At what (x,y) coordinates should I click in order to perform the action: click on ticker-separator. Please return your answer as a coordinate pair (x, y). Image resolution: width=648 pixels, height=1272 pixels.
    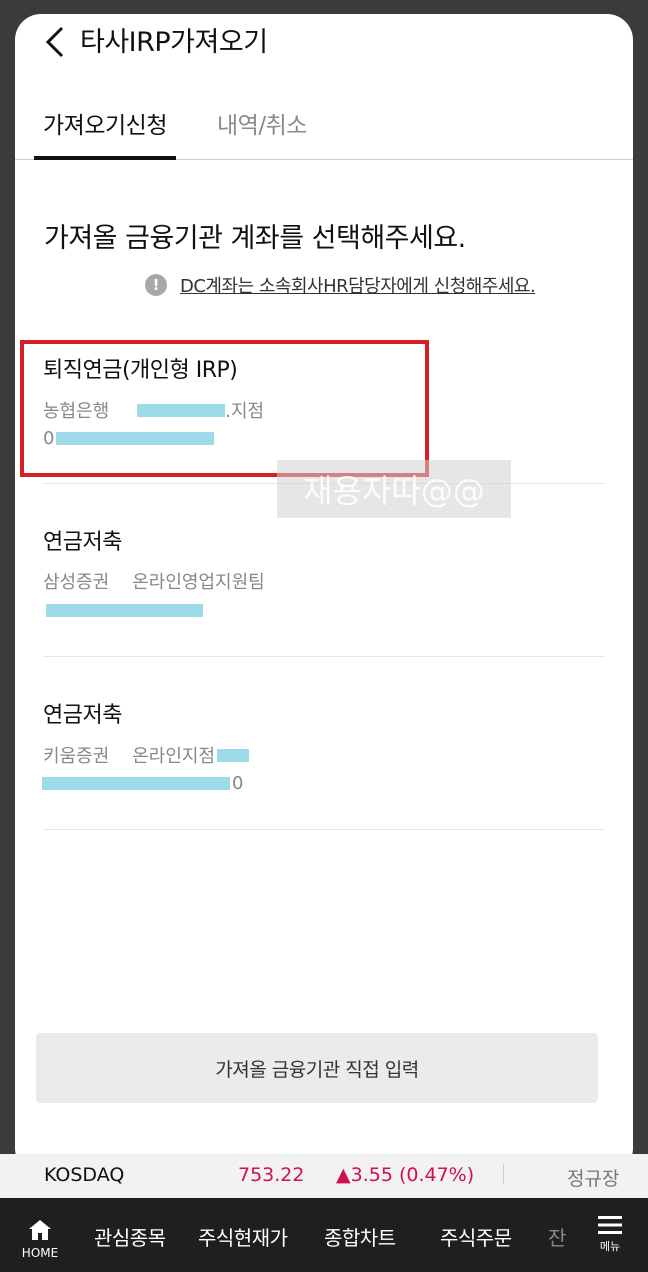
    Looking at the image, I should click on (503, 1174).